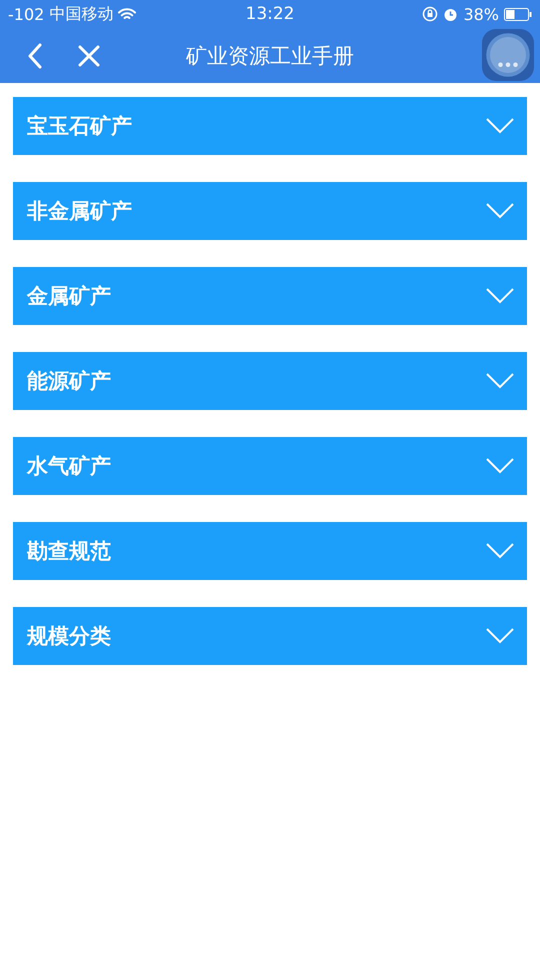 Image resolution: width=540 pixels, height=960 pixels. I want to click on back-icon, so click(35, 55).